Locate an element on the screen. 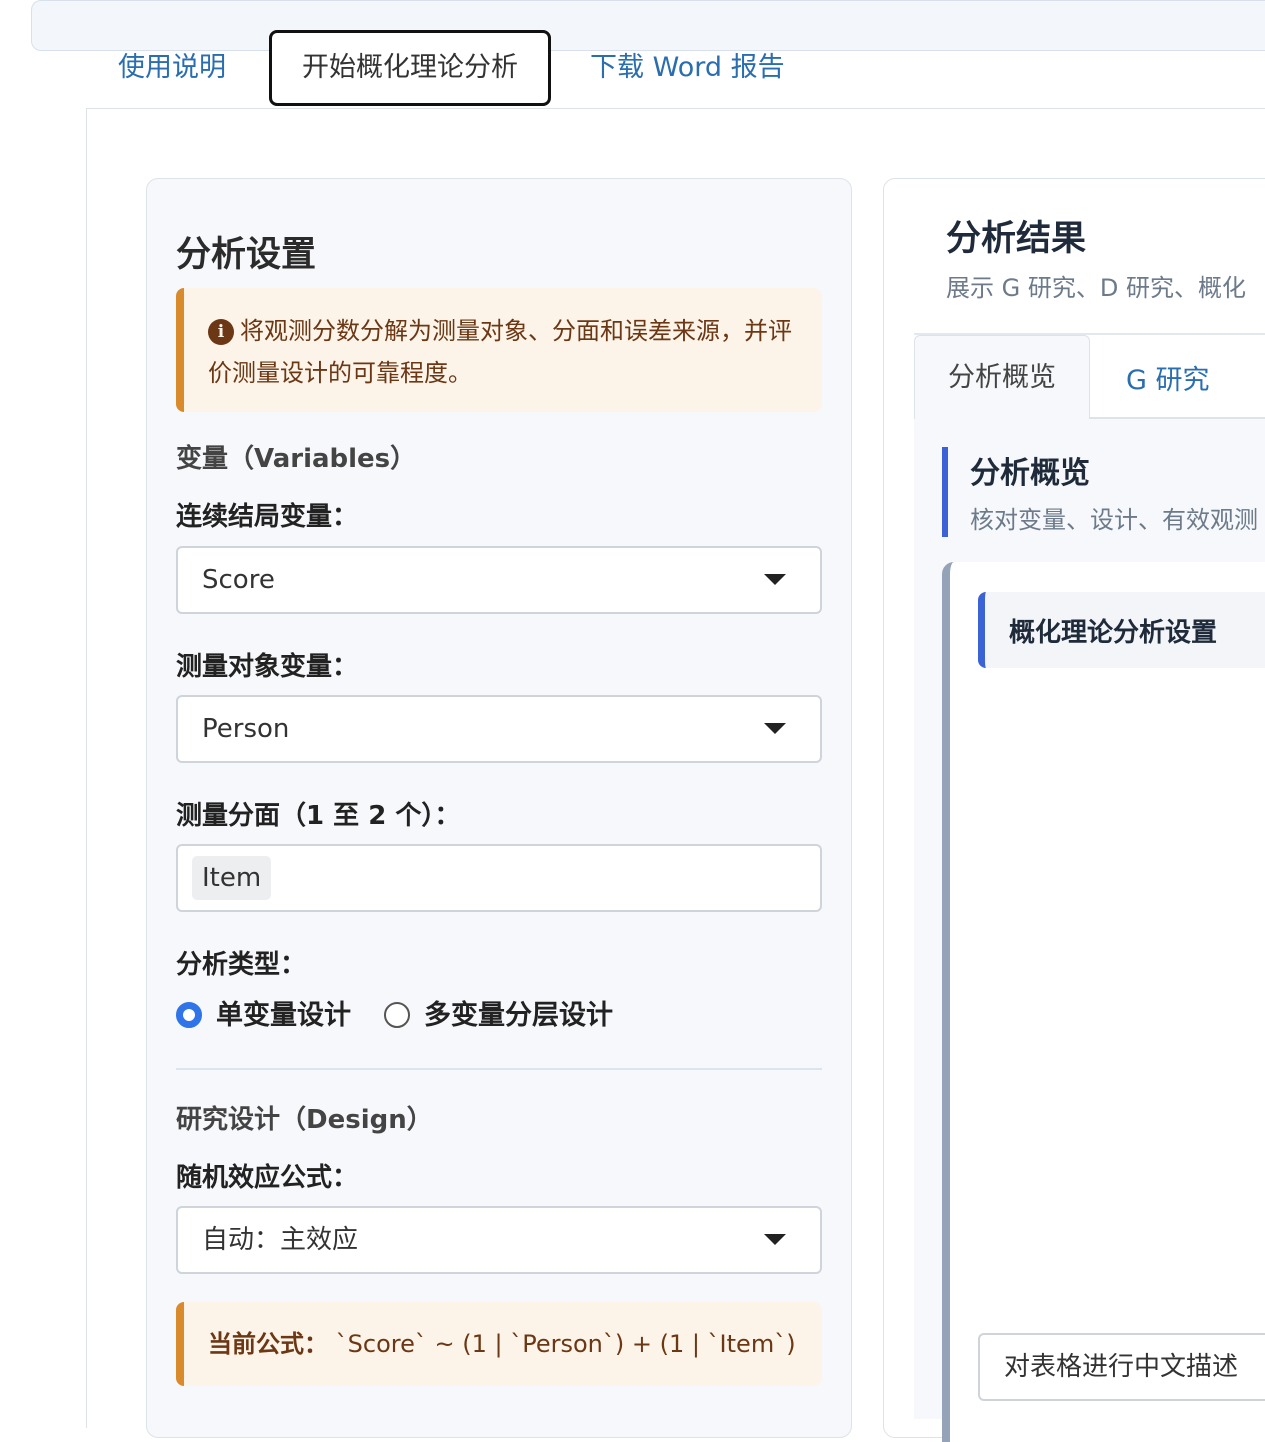  radio-multivariate-label: 多变量分层设计 is located at coordinates (518, 1016).